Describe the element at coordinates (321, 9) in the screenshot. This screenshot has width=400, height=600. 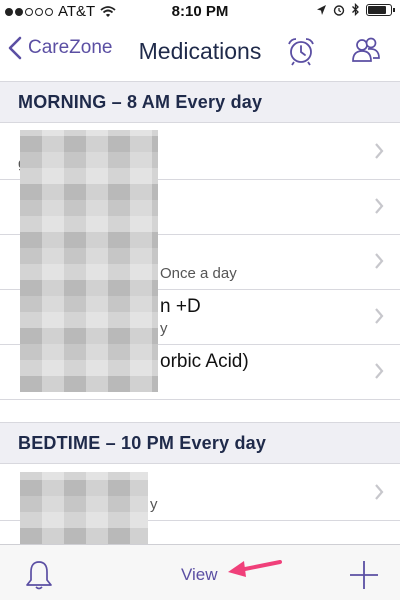
I see `location-arrow-icon` at that location.